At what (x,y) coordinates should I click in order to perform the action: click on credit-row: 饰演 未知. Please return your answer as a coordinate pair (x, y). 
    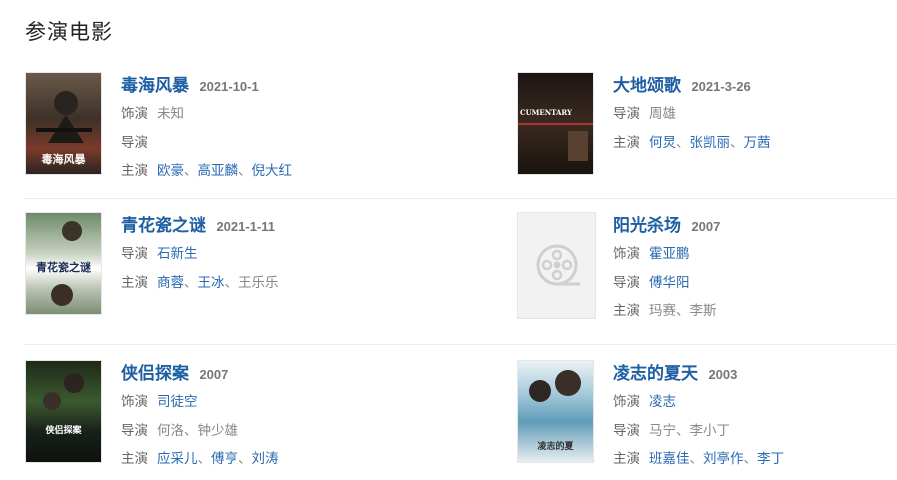
    Looking at the image, I should click on (263, 114).